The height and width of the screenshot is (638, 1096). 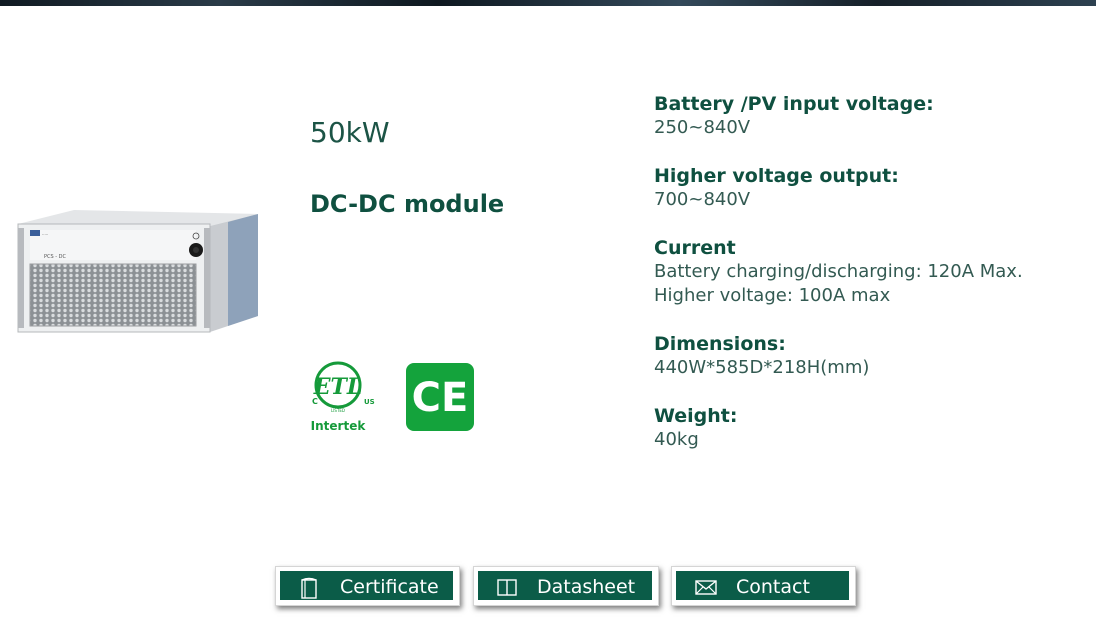 What do you see at coordinates (773, 587) in the screenshot?
I see `contact-button-label: Contact` at bounding box center [773, 587].